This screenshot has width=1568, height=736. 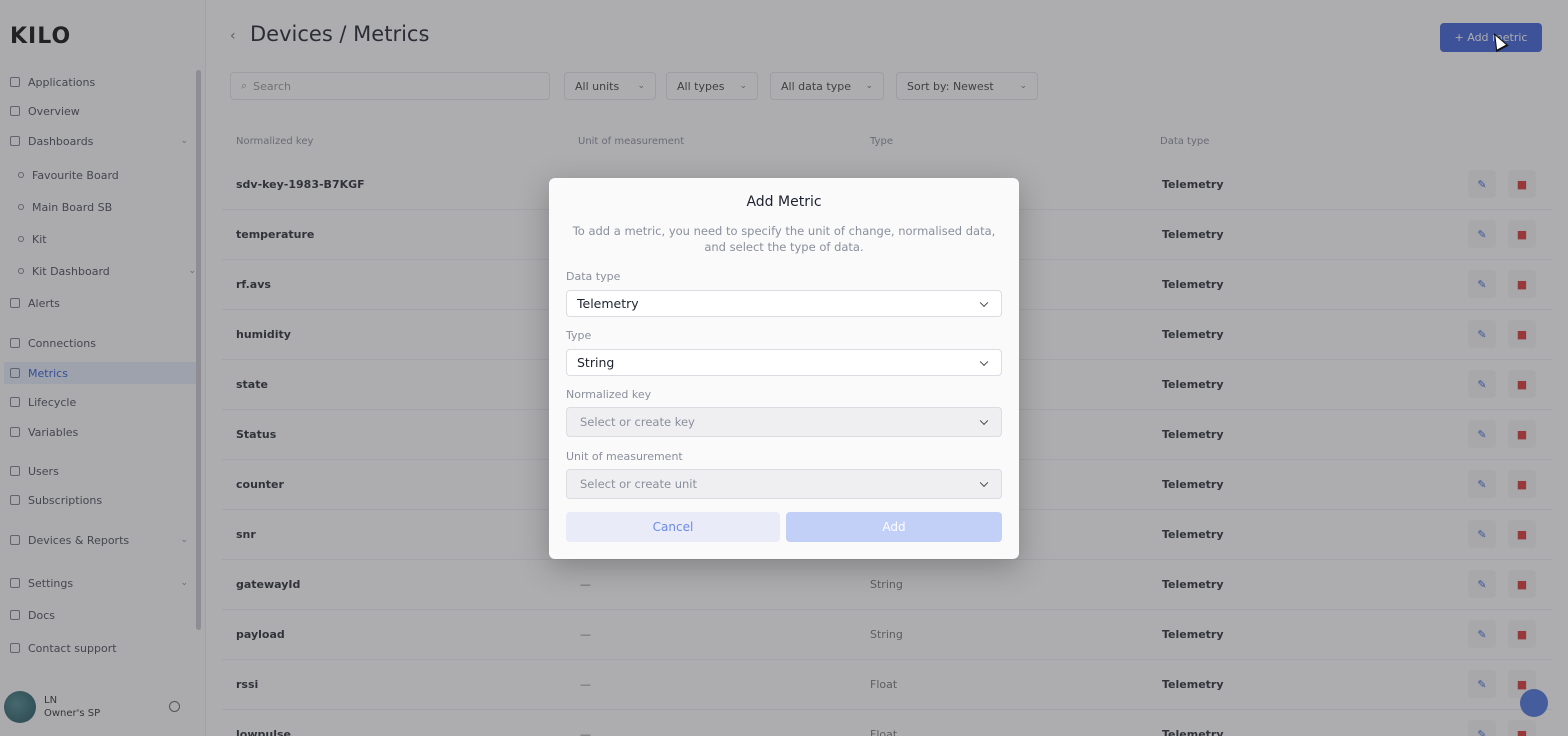 I want to click on type-label: Type, so click(x=579, y=335).